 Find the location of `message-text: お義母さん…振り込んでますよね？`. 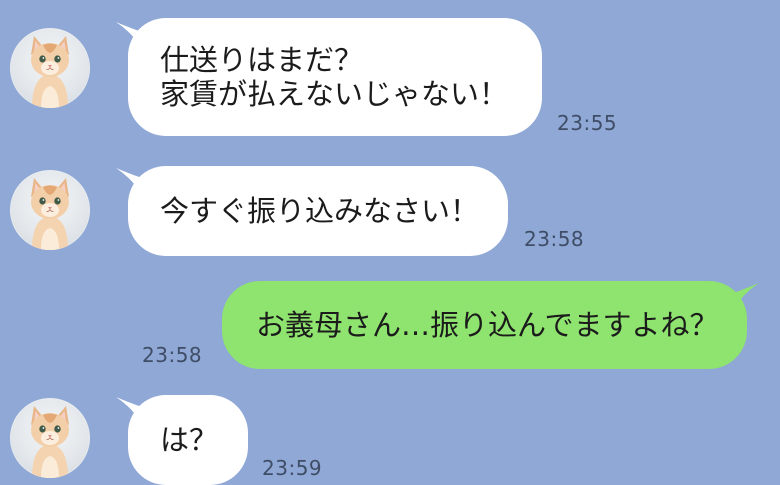

message-text: お義母さん…振り込んでますよね？ is located at coordinates (487, 325).